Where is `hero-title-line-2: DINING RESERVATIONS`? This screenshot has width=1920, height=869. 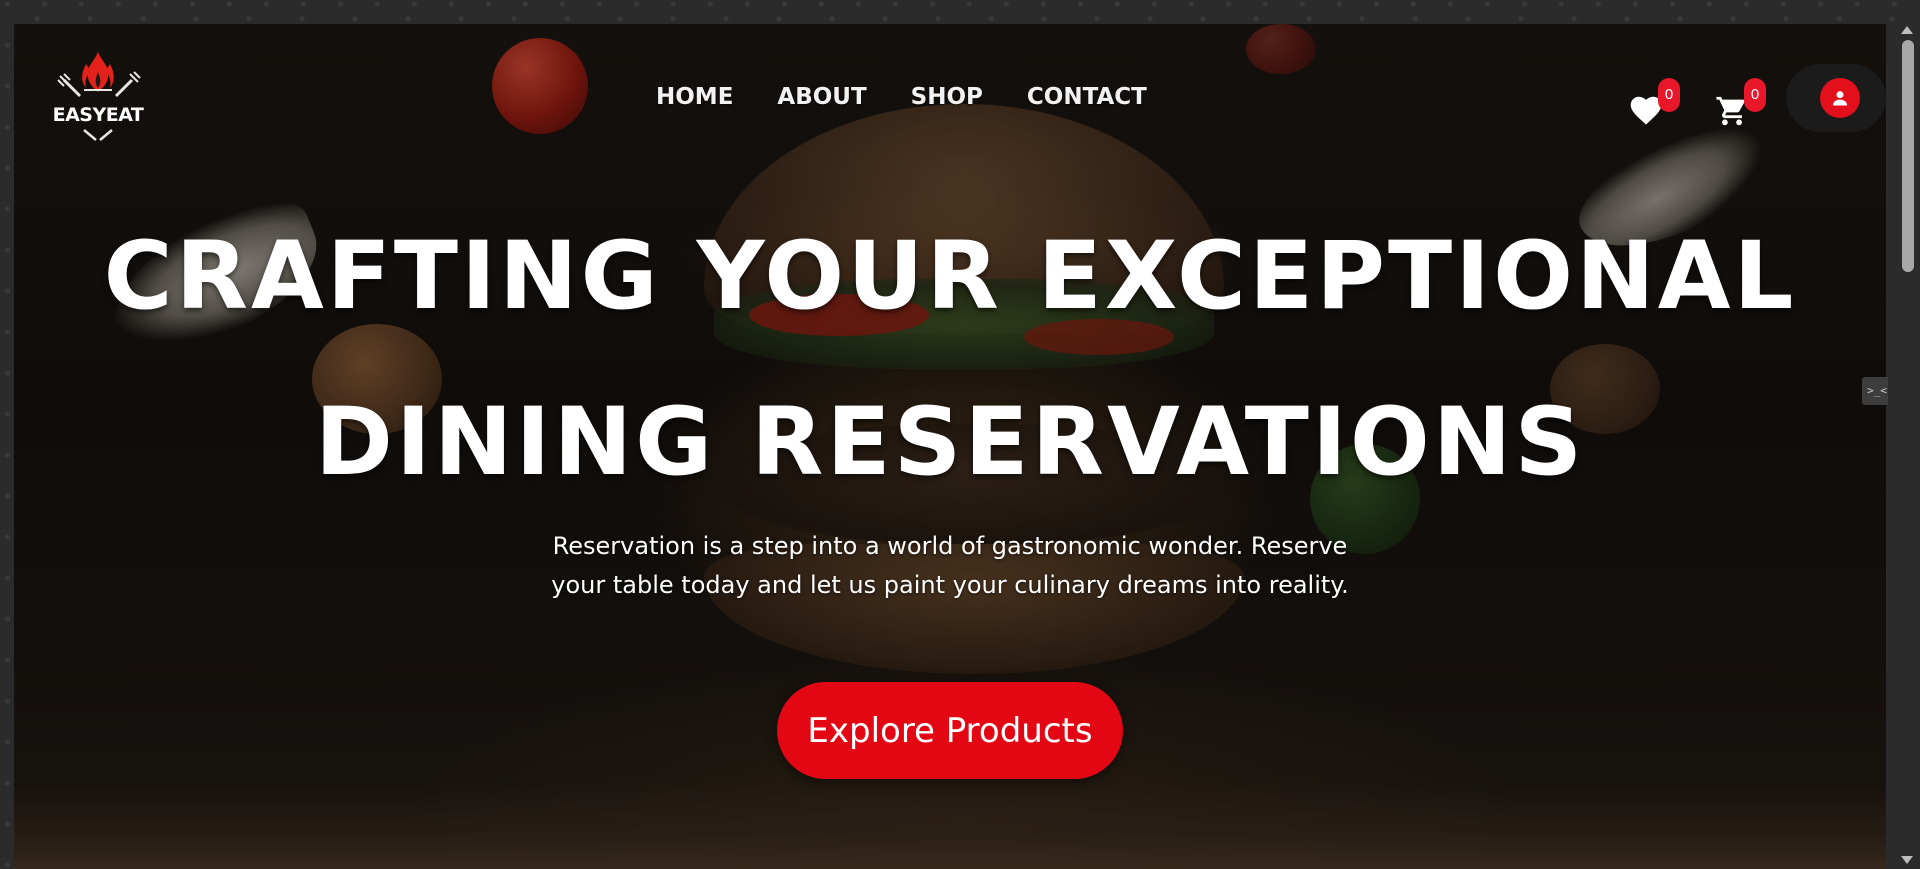
hero-title-line-2: DINING RESERVATIONS is located at coordinates (950, 442).